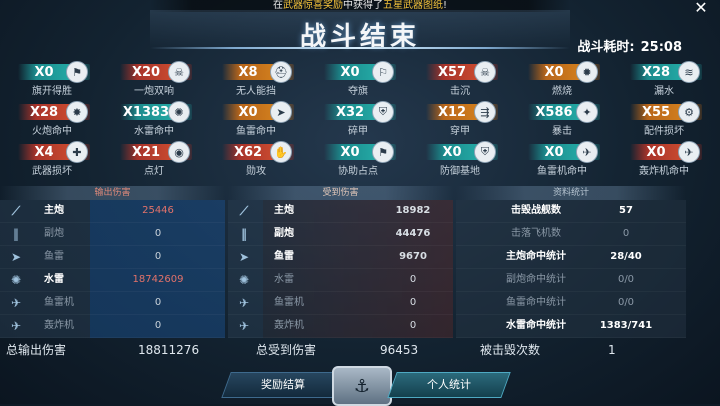 This screenshot has width=720, height=406. Describe the element at coordinates (571, 211) in the screenshot. I see `table-row: 击毁战舰数 57` at that location.